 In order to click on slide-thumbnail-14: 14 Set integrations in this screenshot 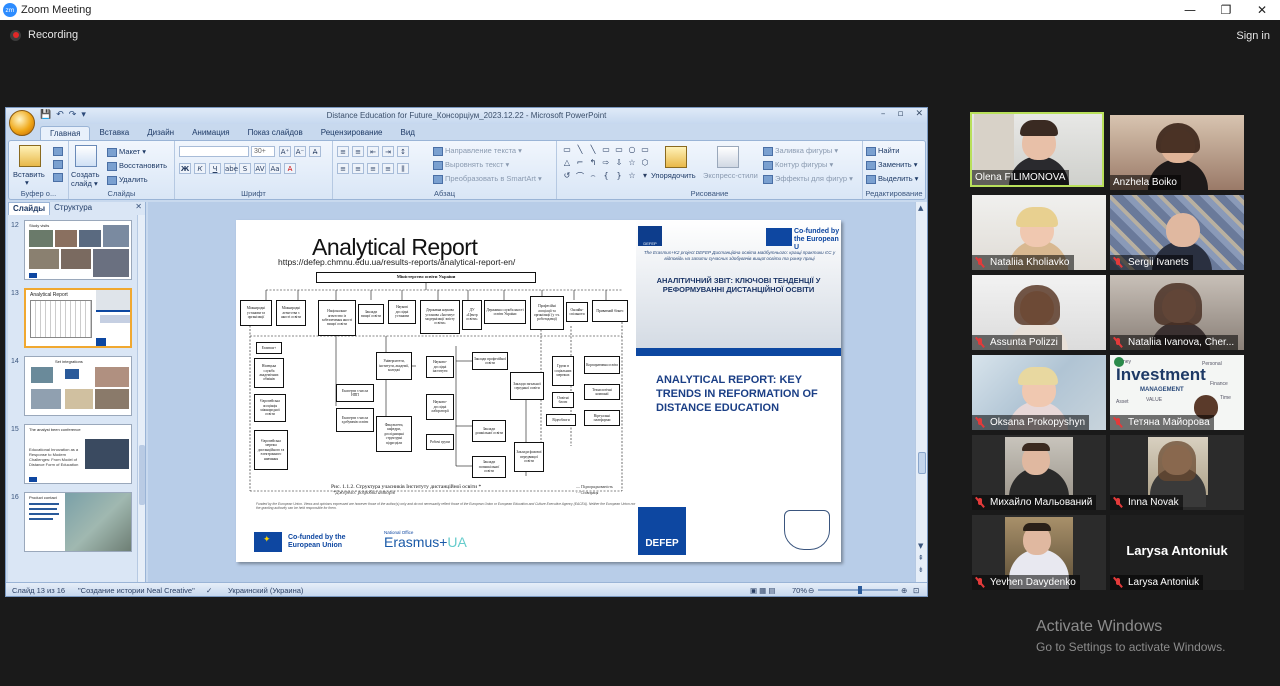, I will do `click(72, 387)`.